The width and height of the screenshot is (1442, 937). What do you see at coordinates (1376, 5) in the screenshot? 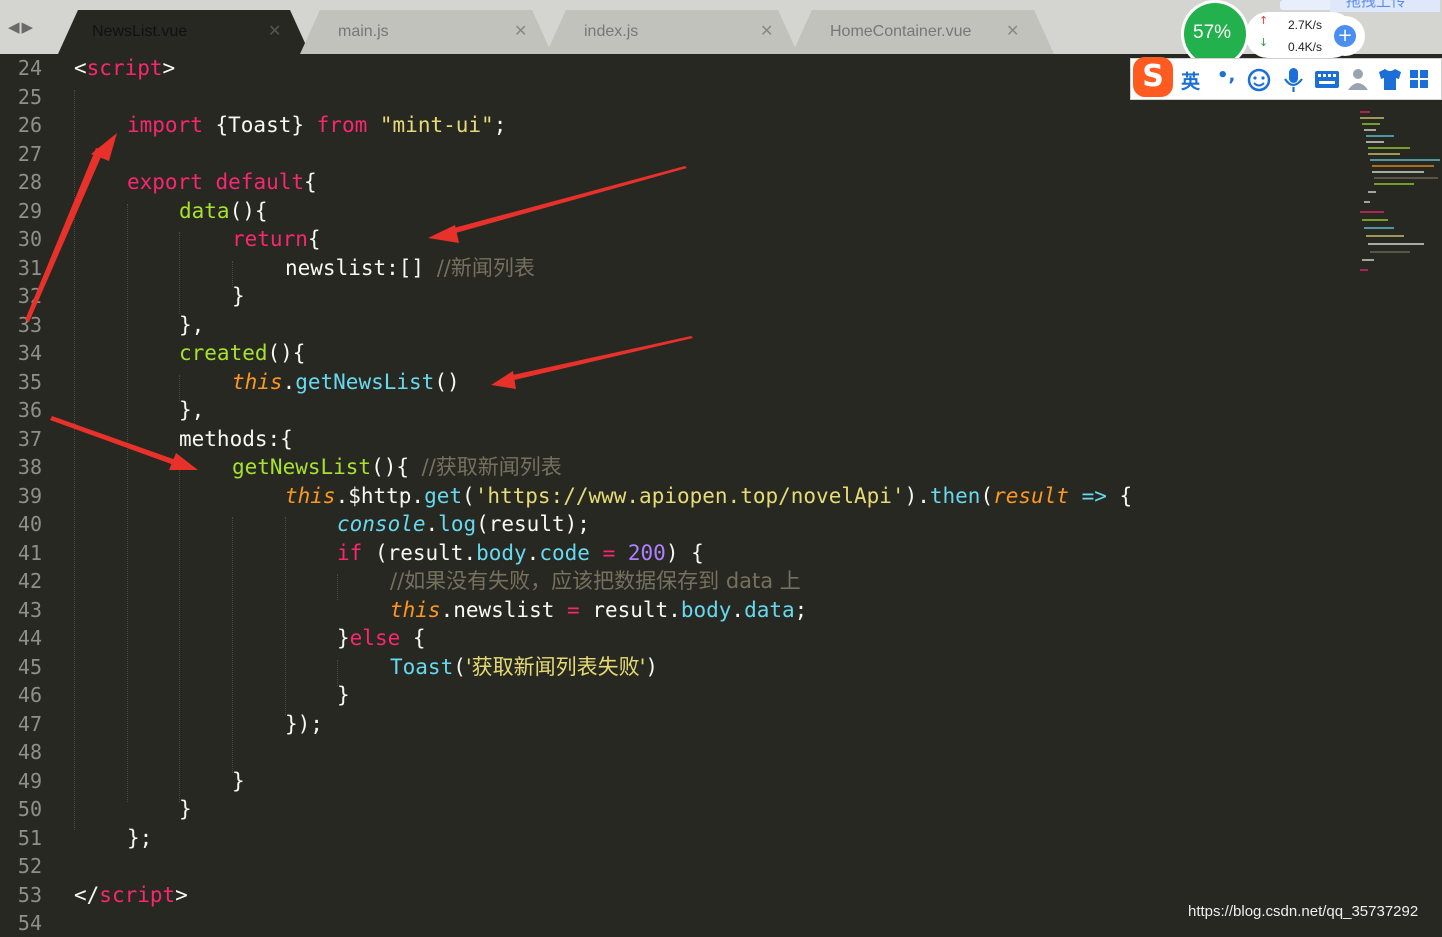
I see `drag-upload-label: 拖拽上传` at bounding box center [1376, 5].